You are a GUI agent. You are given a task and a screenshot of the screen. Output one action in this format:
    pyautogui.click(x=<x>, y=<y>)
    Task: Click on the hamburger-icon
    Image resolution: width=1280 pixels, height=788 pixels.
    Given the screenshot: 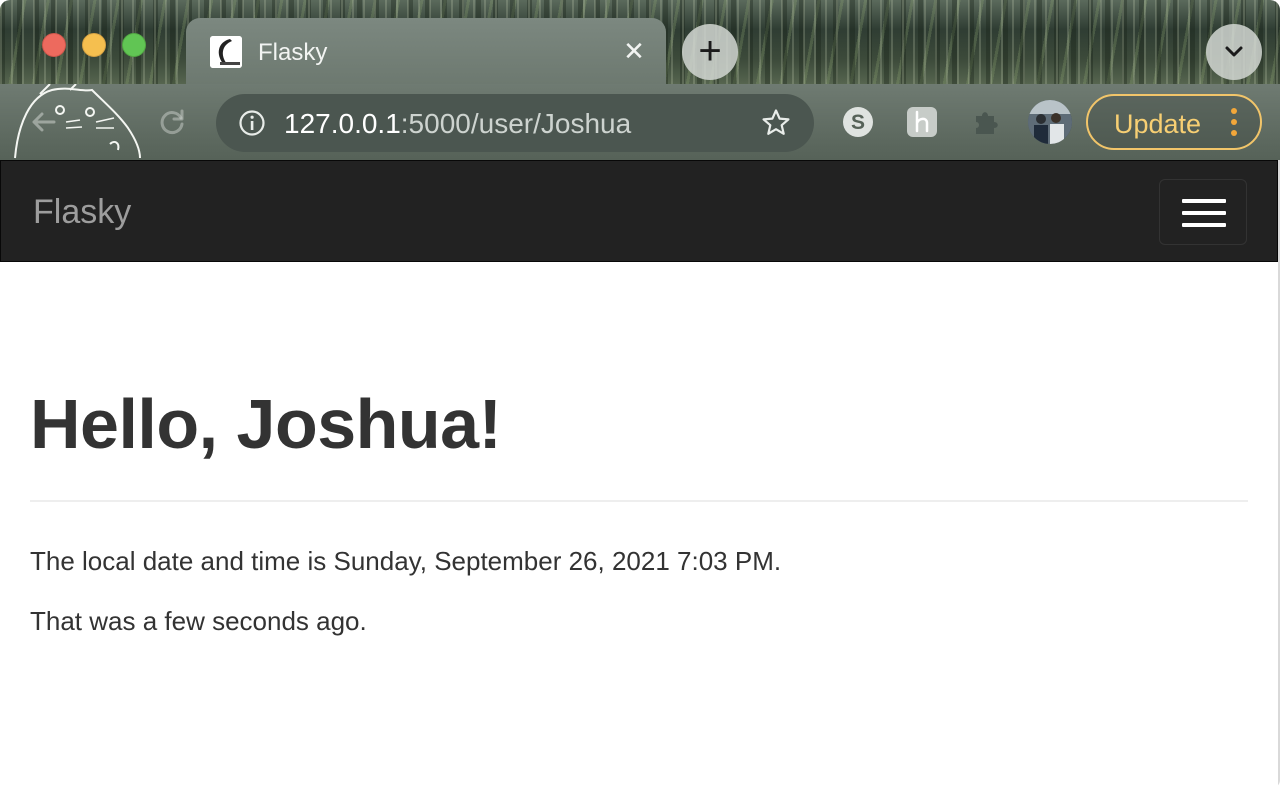 What is the action you would take?
    pyautogui.click(x=1204, y=201)
    